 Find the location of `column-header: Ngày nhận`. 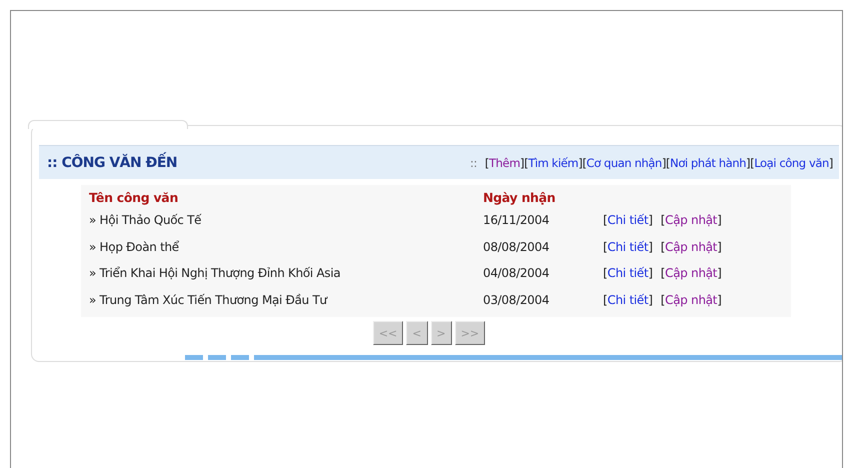

column-header: Ngày nhận is located at coordinates (519, 197).